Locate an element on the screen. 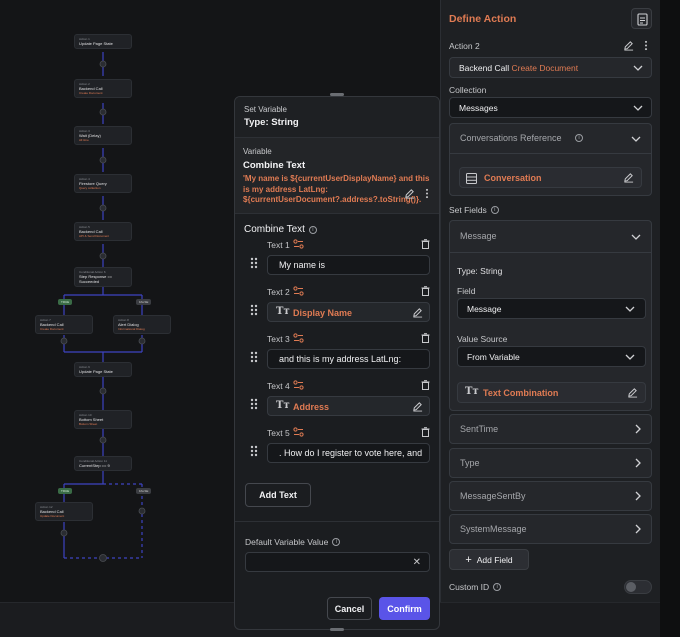 The image size is (680, 637). panel-title: Define Action is located at coordinates (483, 19).